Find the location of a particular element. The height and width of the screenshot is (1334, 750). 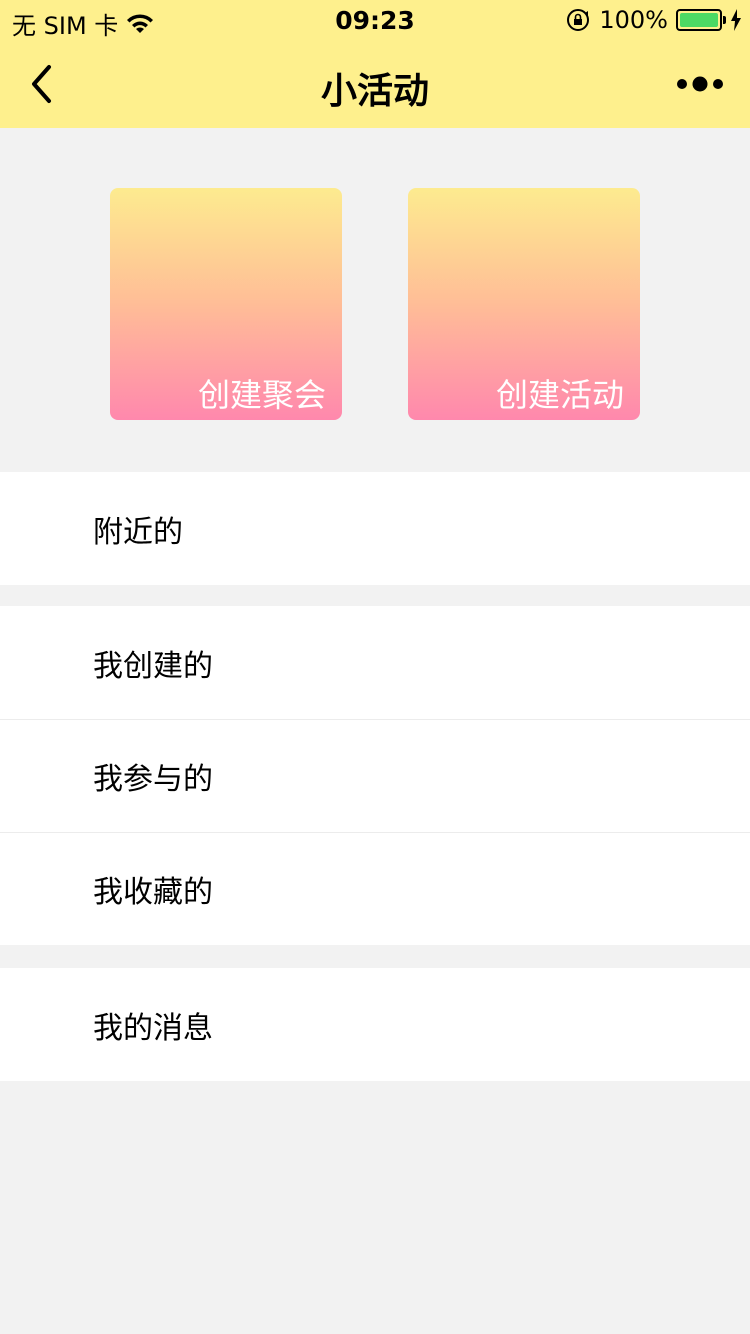

header: 无 SIM 卡 09:23 100% 小活动 is located at coordinates (375, 64).